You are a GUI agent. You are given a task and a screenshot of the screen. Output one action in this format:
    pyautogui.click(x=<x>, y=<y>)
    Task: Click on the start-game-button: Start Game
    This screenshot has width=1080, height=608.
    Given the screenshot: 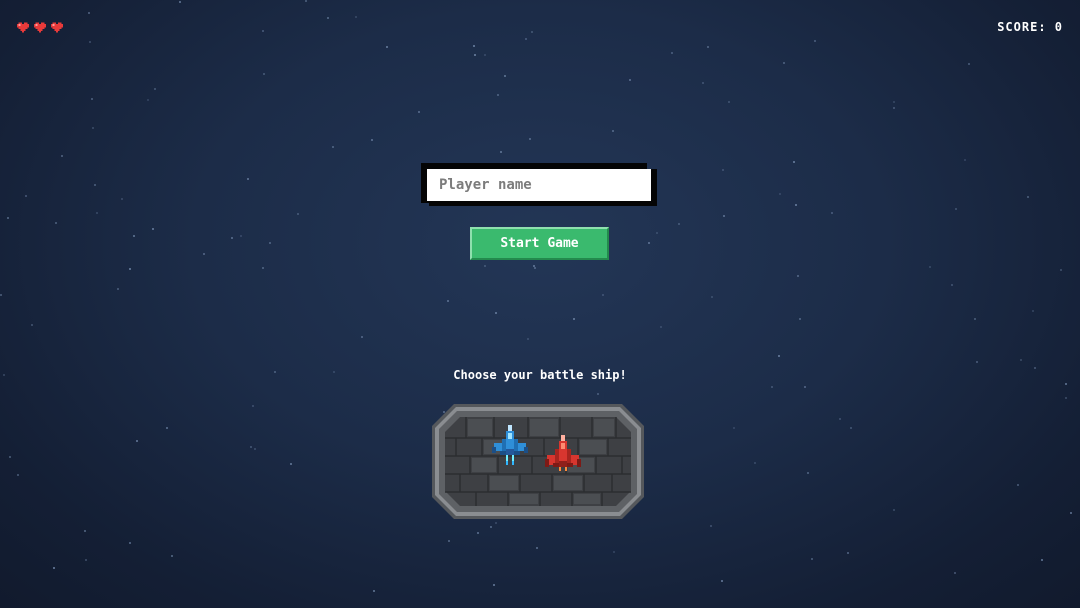 What is the action you would take?
    pyautogui.click(x=539, y=243)
    